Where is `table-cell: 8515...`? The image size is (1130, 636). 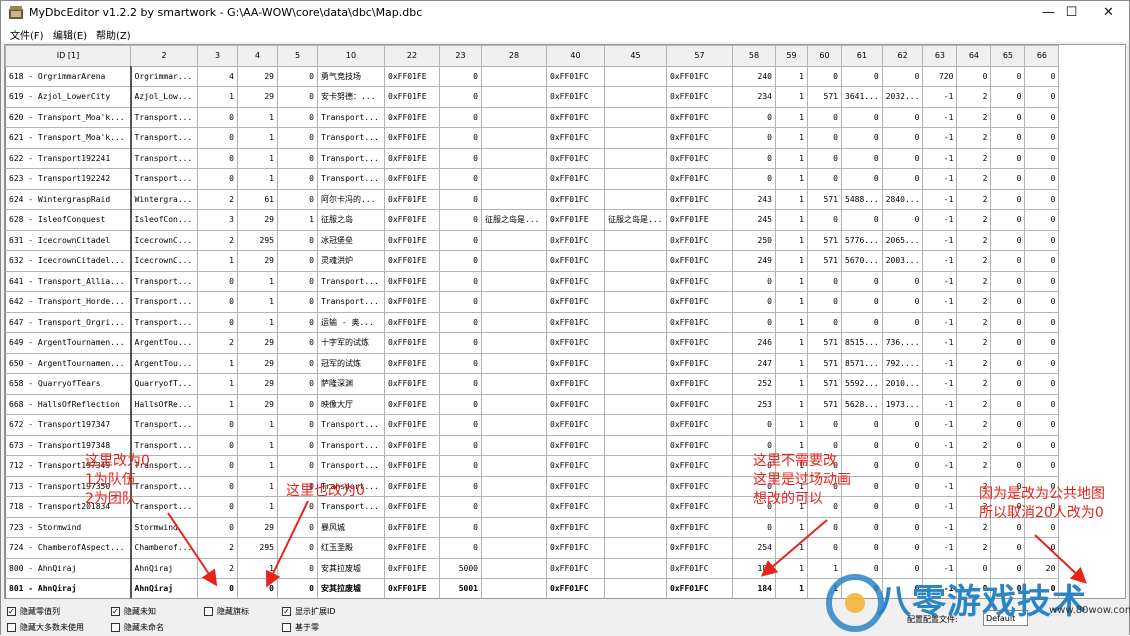
table-cell: 8515... is located at coordinates (862, 343).